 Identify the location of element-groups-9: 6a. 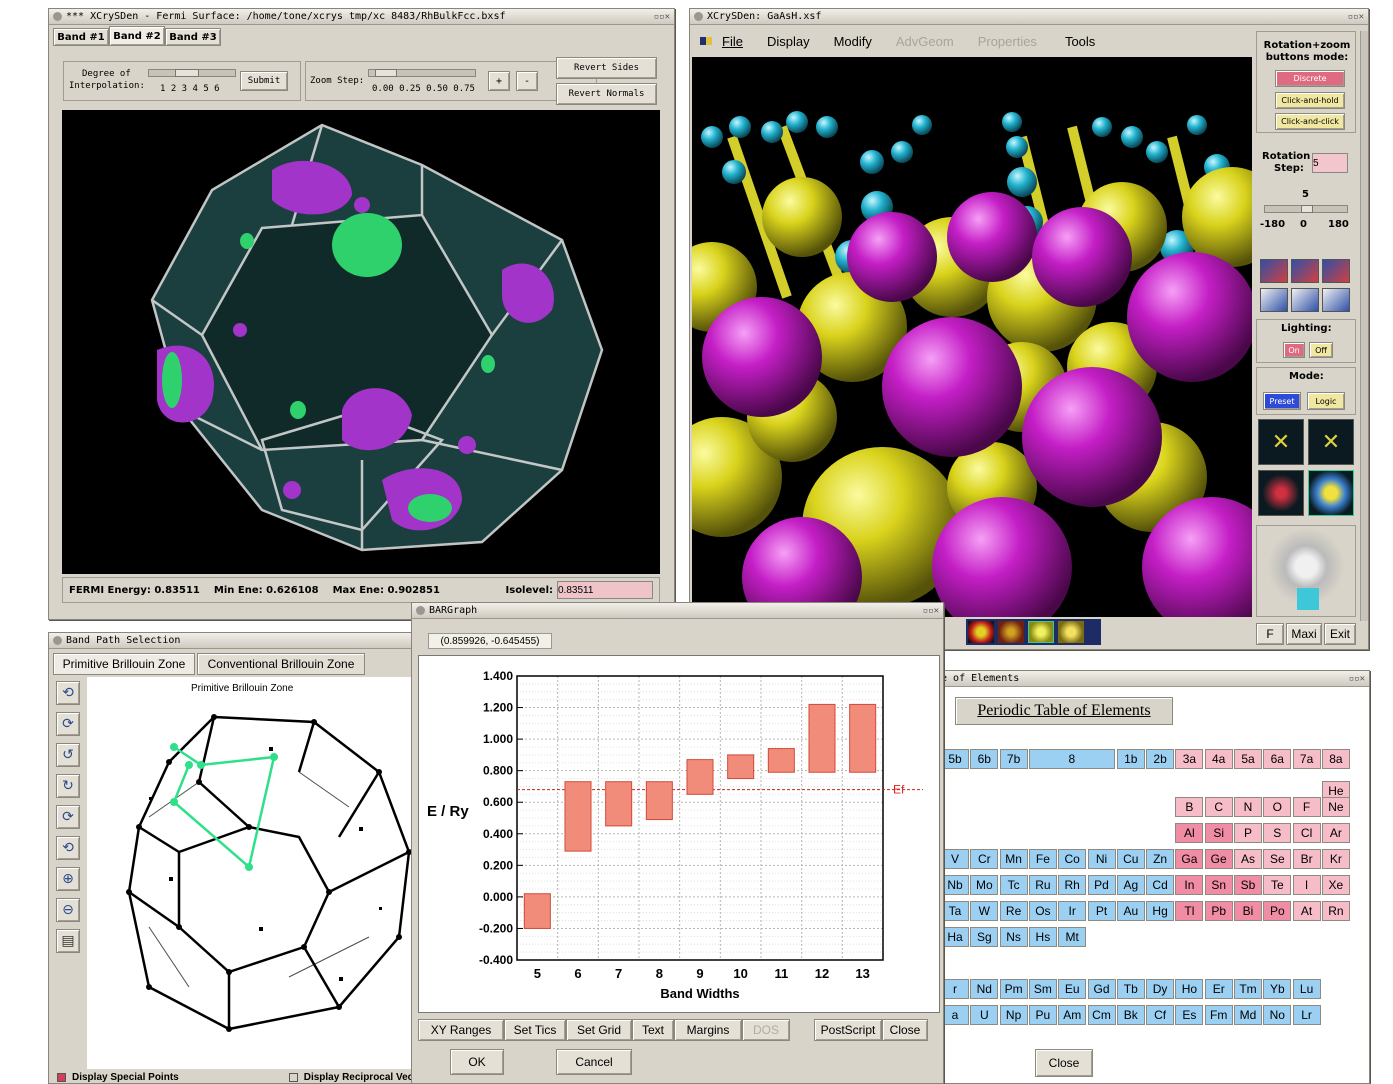
(1277, 759).